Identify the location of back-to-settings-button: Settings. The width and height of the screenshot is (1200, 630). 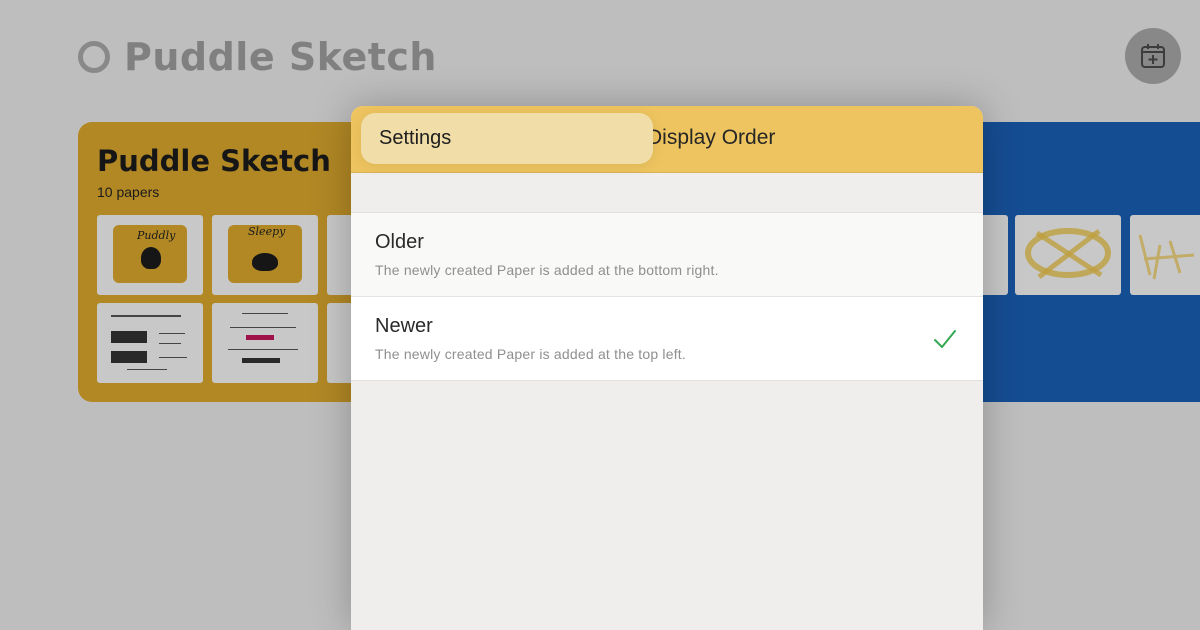
(507, 138).